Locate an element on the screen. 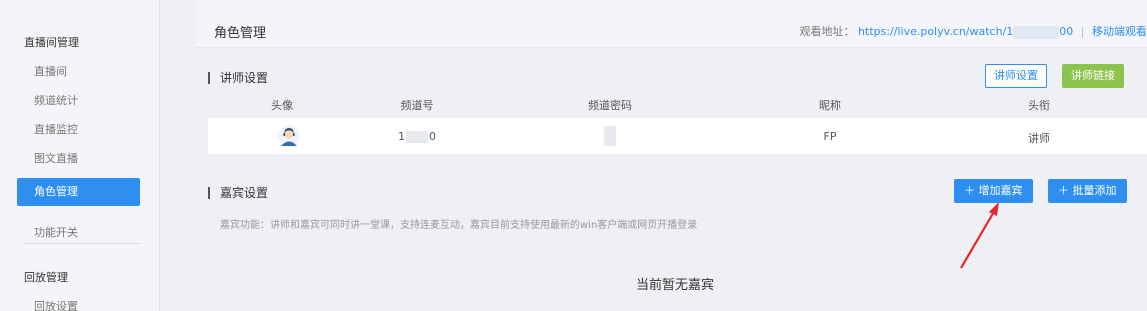  sidebar-item-live-room: 直播间 is located at coordinates (50, 71).